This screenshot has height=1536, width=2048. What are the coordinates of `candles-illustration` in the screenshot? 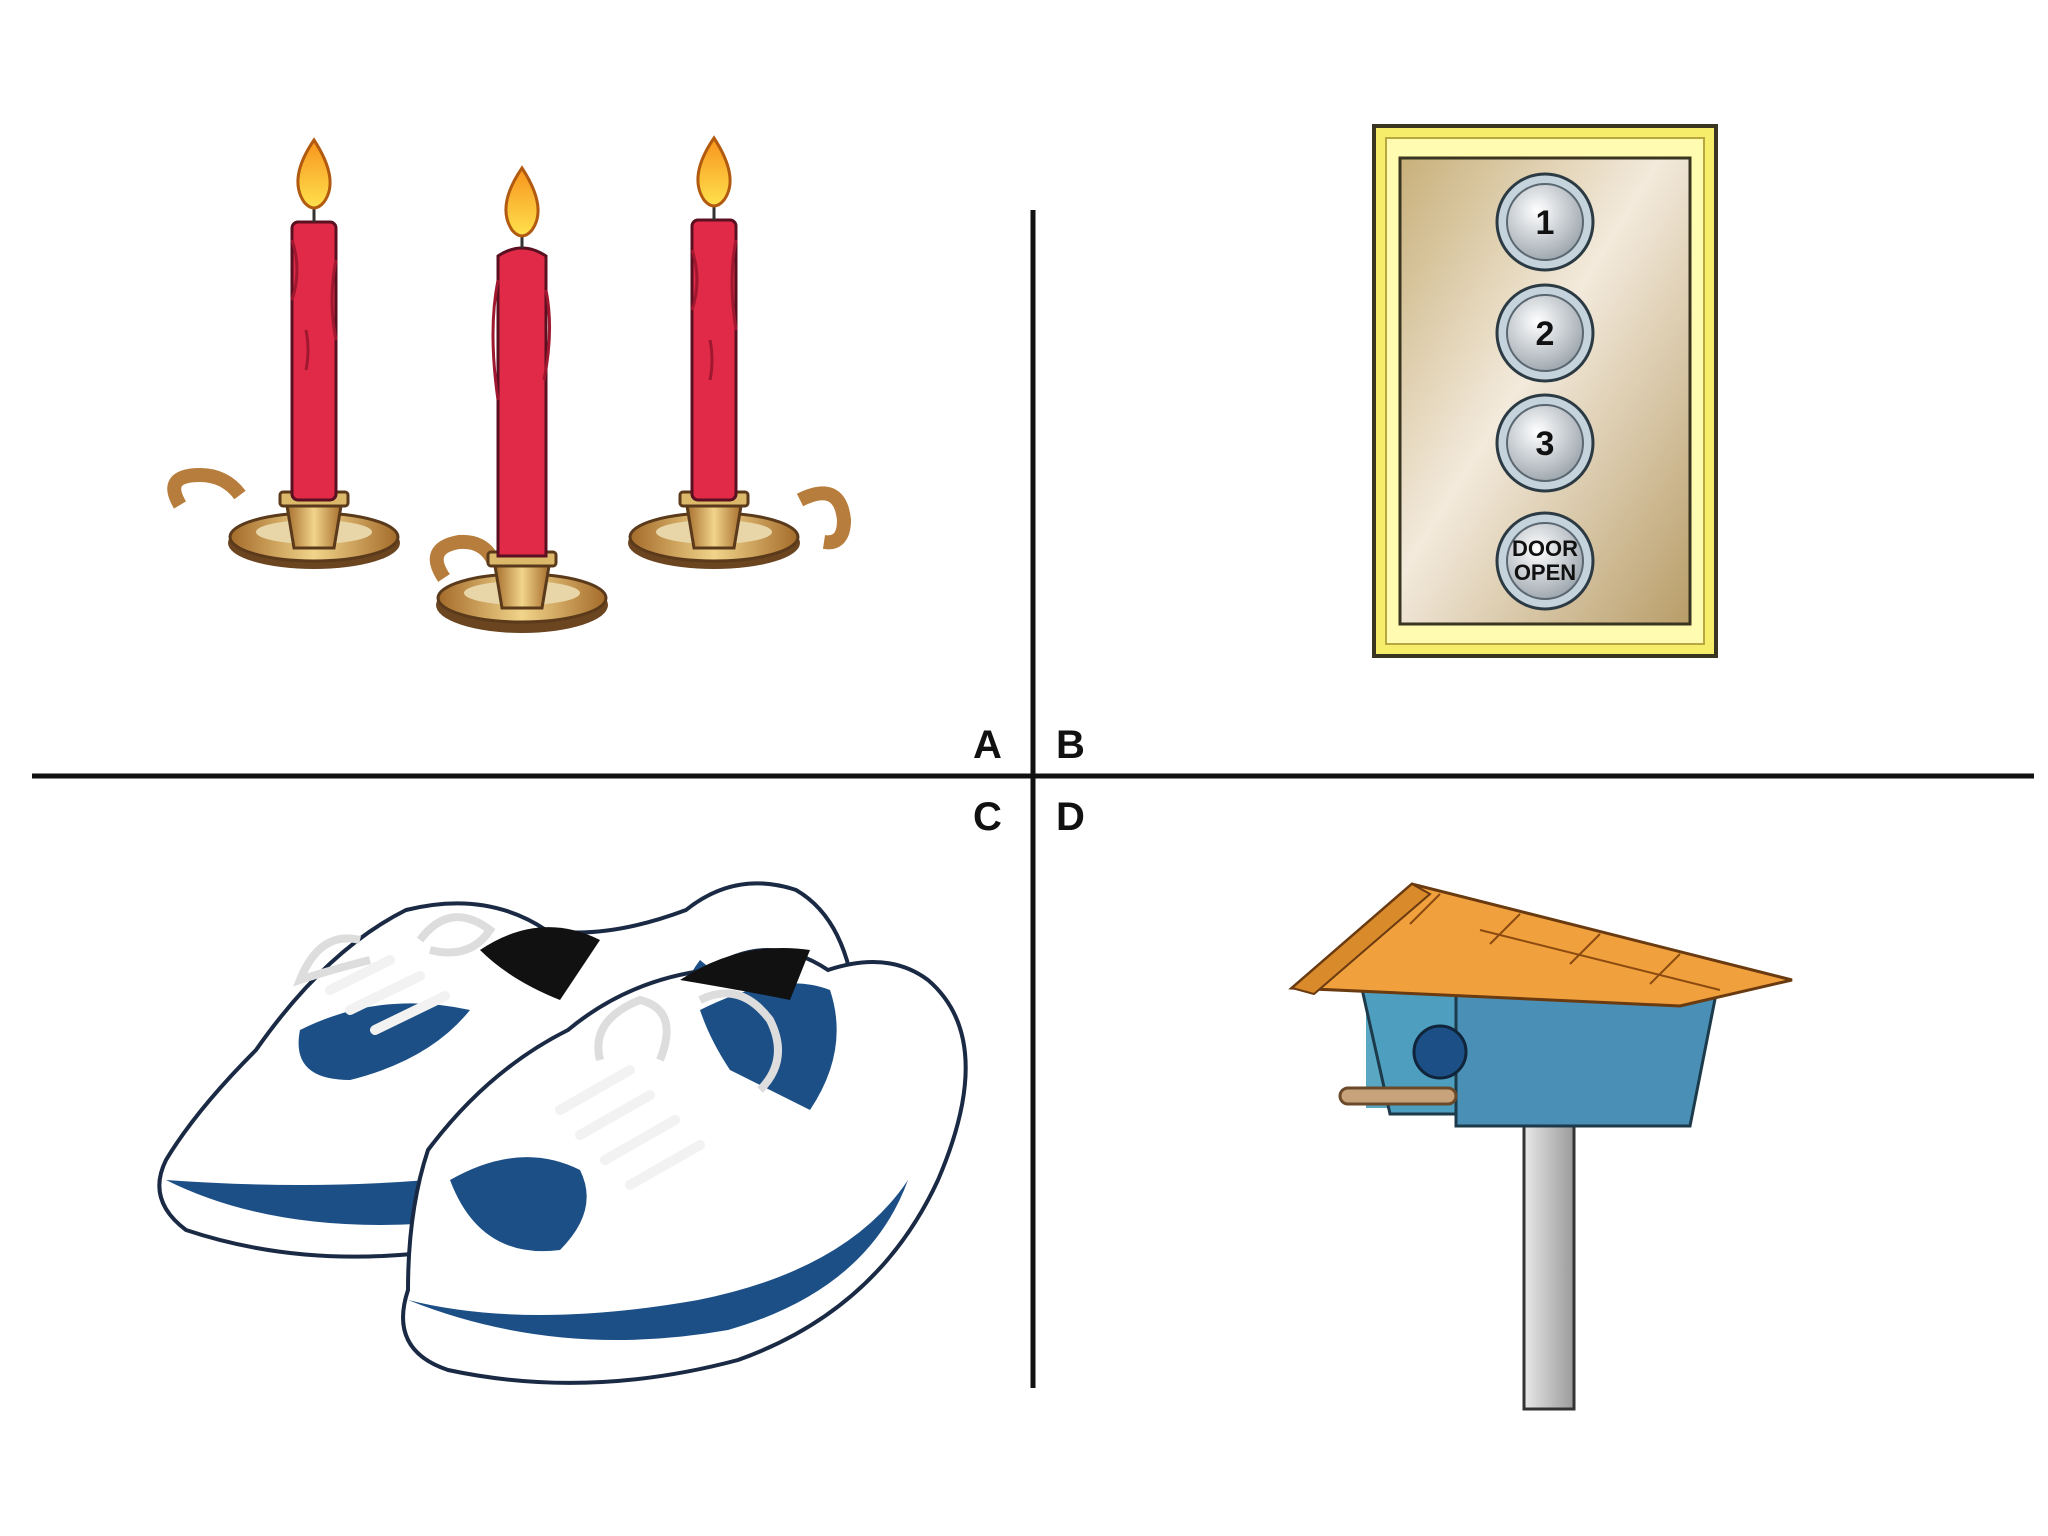 It's located at (509, 384).